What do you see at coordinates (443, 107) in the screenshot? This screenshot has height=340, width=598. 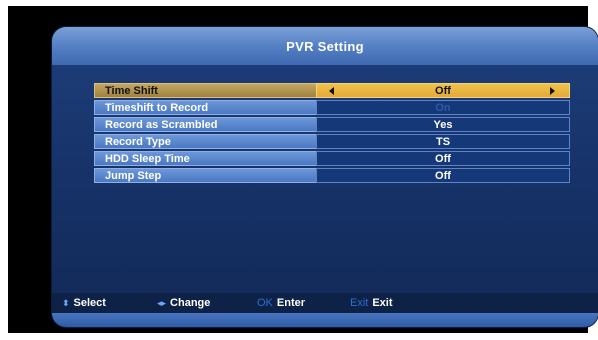 I see `setting-value: On` at bounding box center [443, 107].